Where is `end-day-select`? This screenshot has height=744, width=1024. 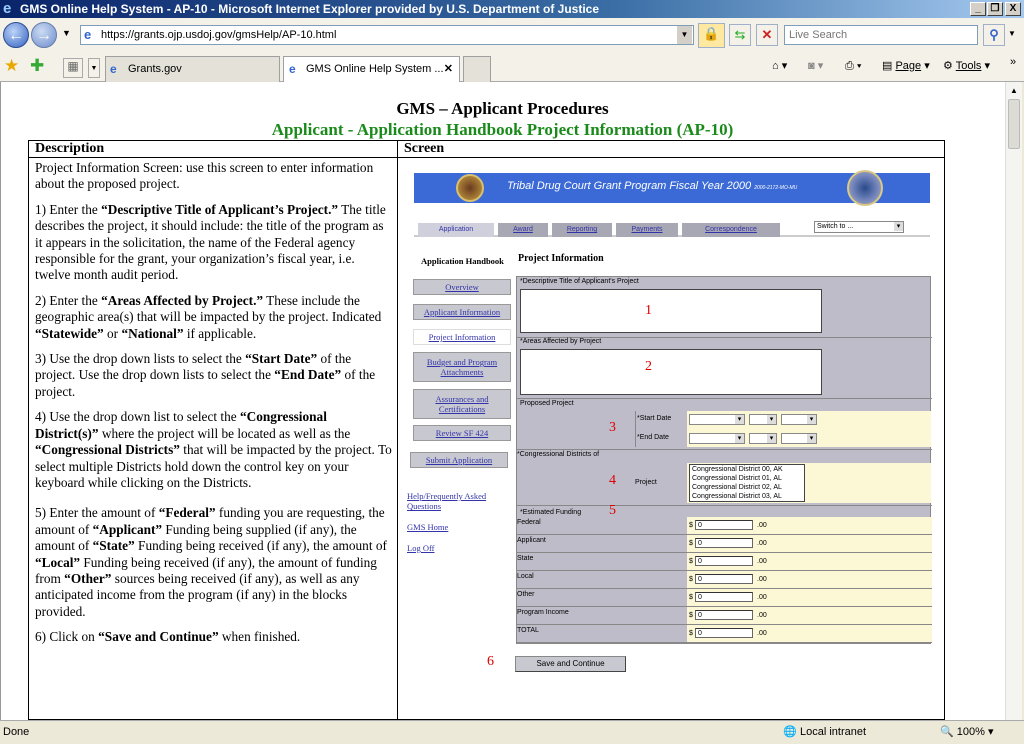
end-day-select is located at coordinates (763, 438).